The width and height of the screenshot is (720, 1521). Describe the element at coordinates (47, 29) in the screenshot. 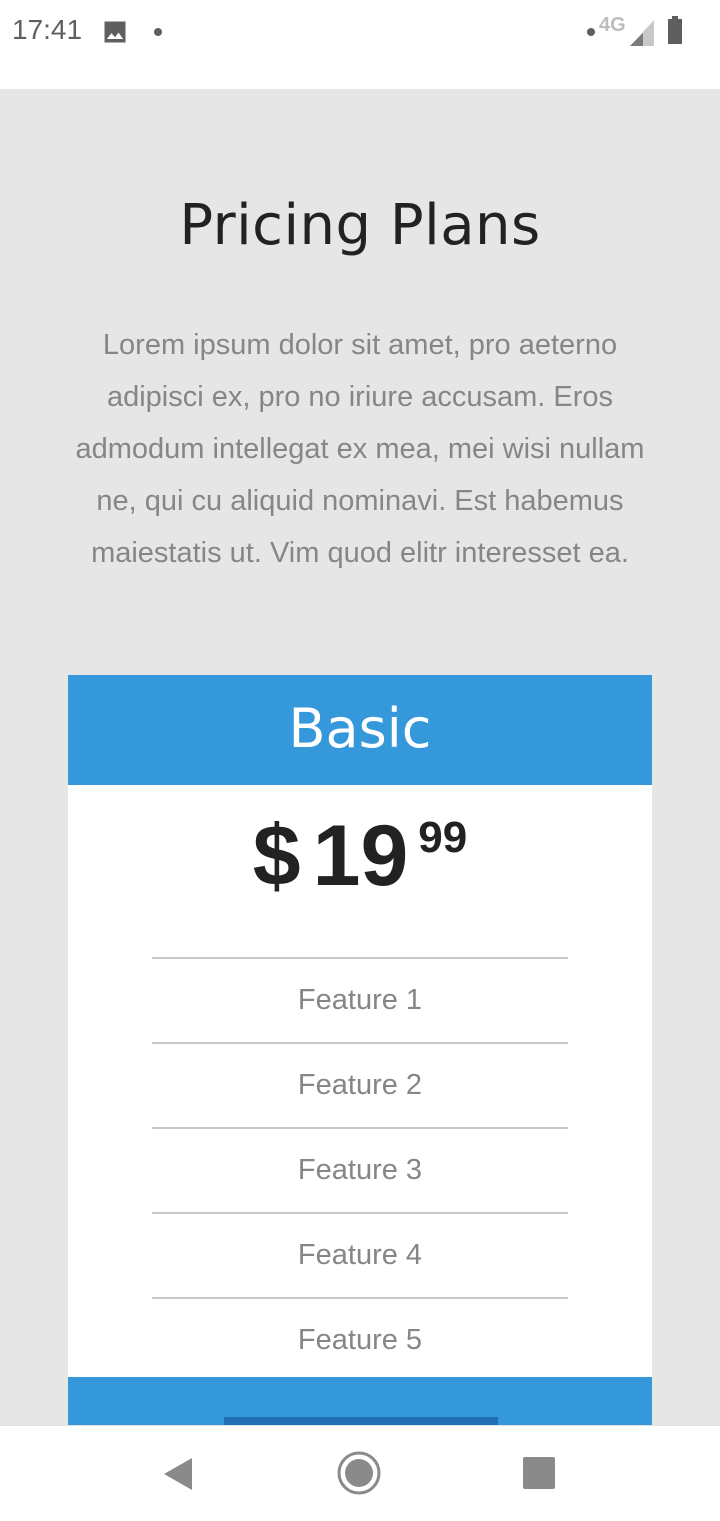

I see `status-time: 17:41` at that location.